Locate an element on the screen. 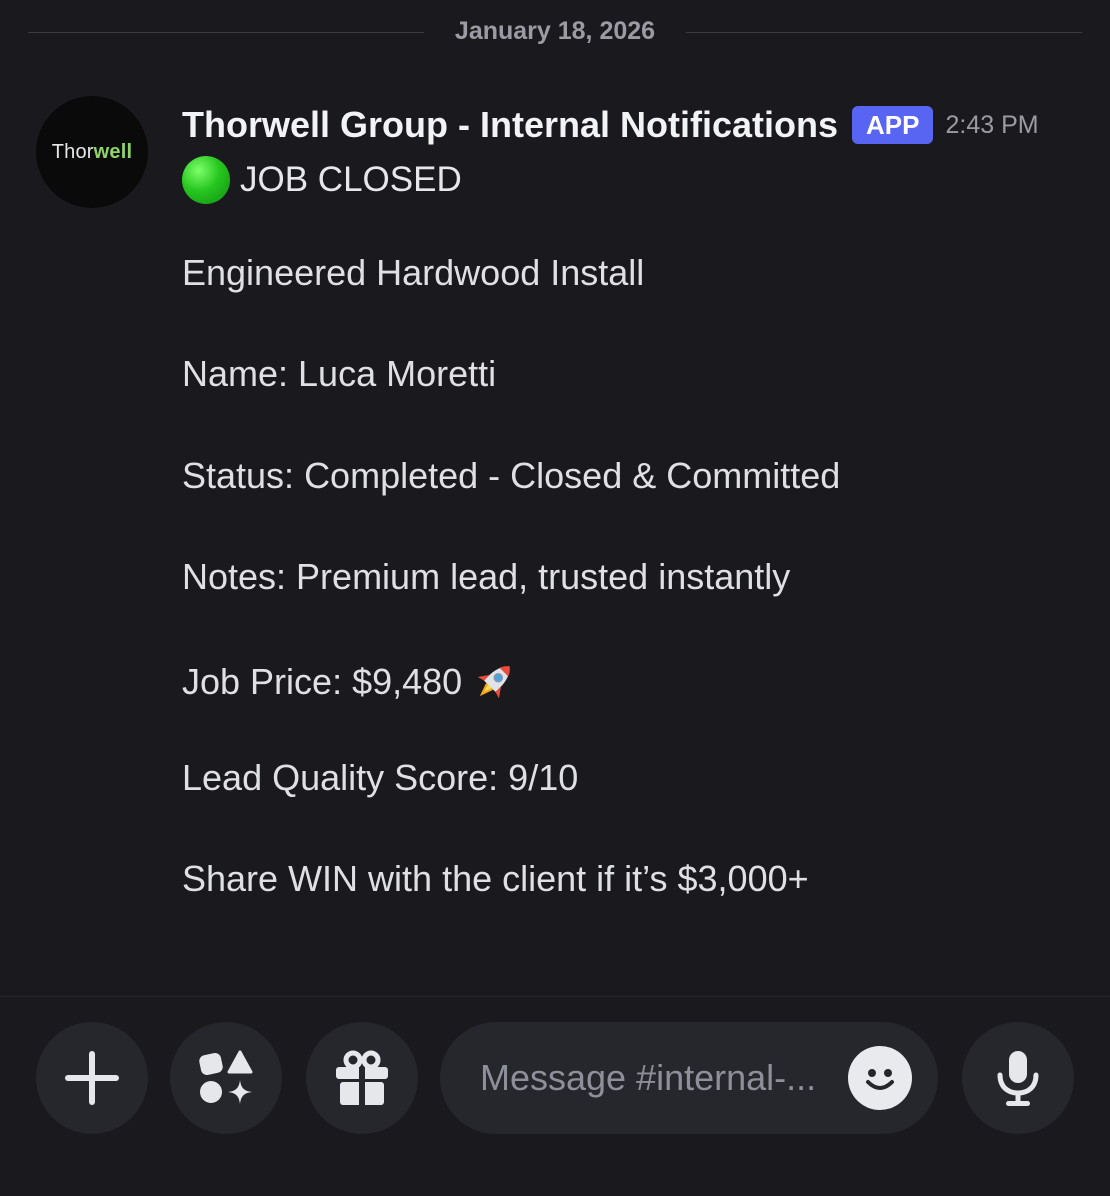 The height and width of the screenshot is (1196, 1110). job-closed-line: JOB CLOSED is located at coordinates (322, 180).